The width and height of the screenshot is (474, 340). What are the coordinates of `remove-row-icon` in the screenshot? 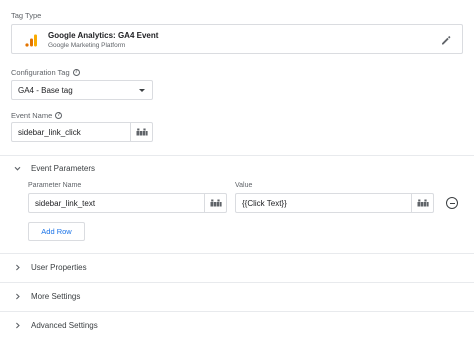 It's located at (452, 203).